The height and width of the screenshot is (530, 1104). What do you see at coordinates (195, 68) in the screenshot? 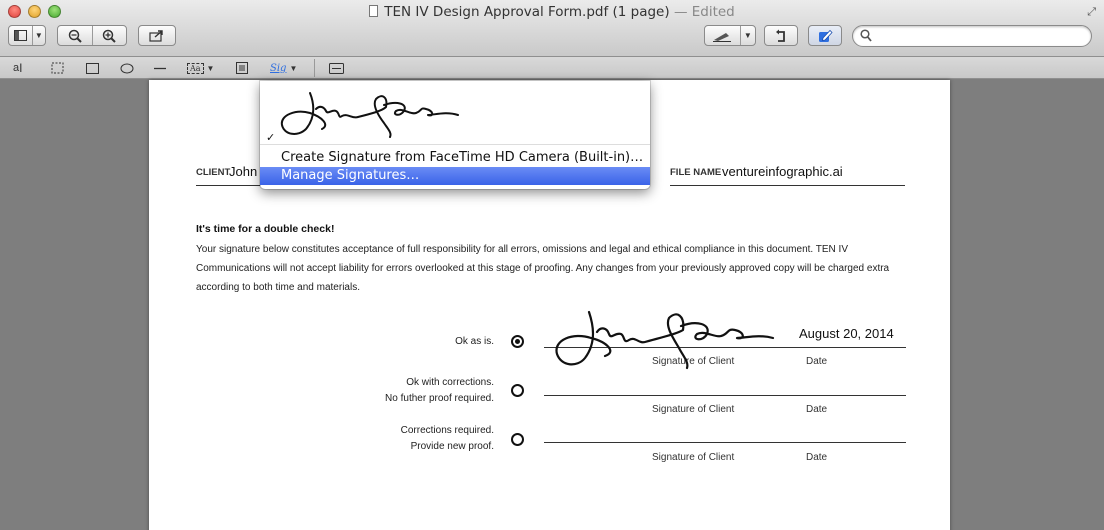
I see `text-box-icon: Aa` at bounding box center [195, 68].